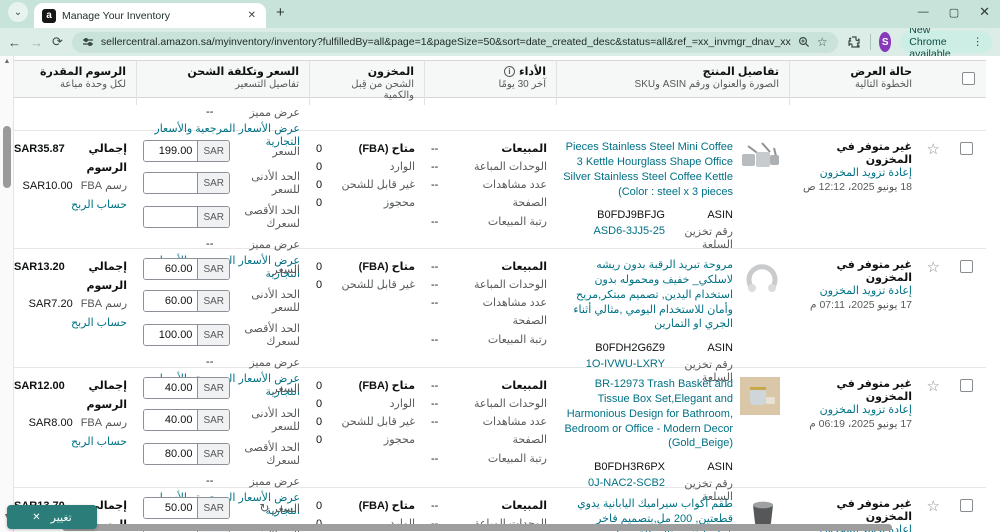 This screenshot has height=532, width=1000. I want to click on browser-tab: a Manage Your Inventory ✕, so click(150, 15).